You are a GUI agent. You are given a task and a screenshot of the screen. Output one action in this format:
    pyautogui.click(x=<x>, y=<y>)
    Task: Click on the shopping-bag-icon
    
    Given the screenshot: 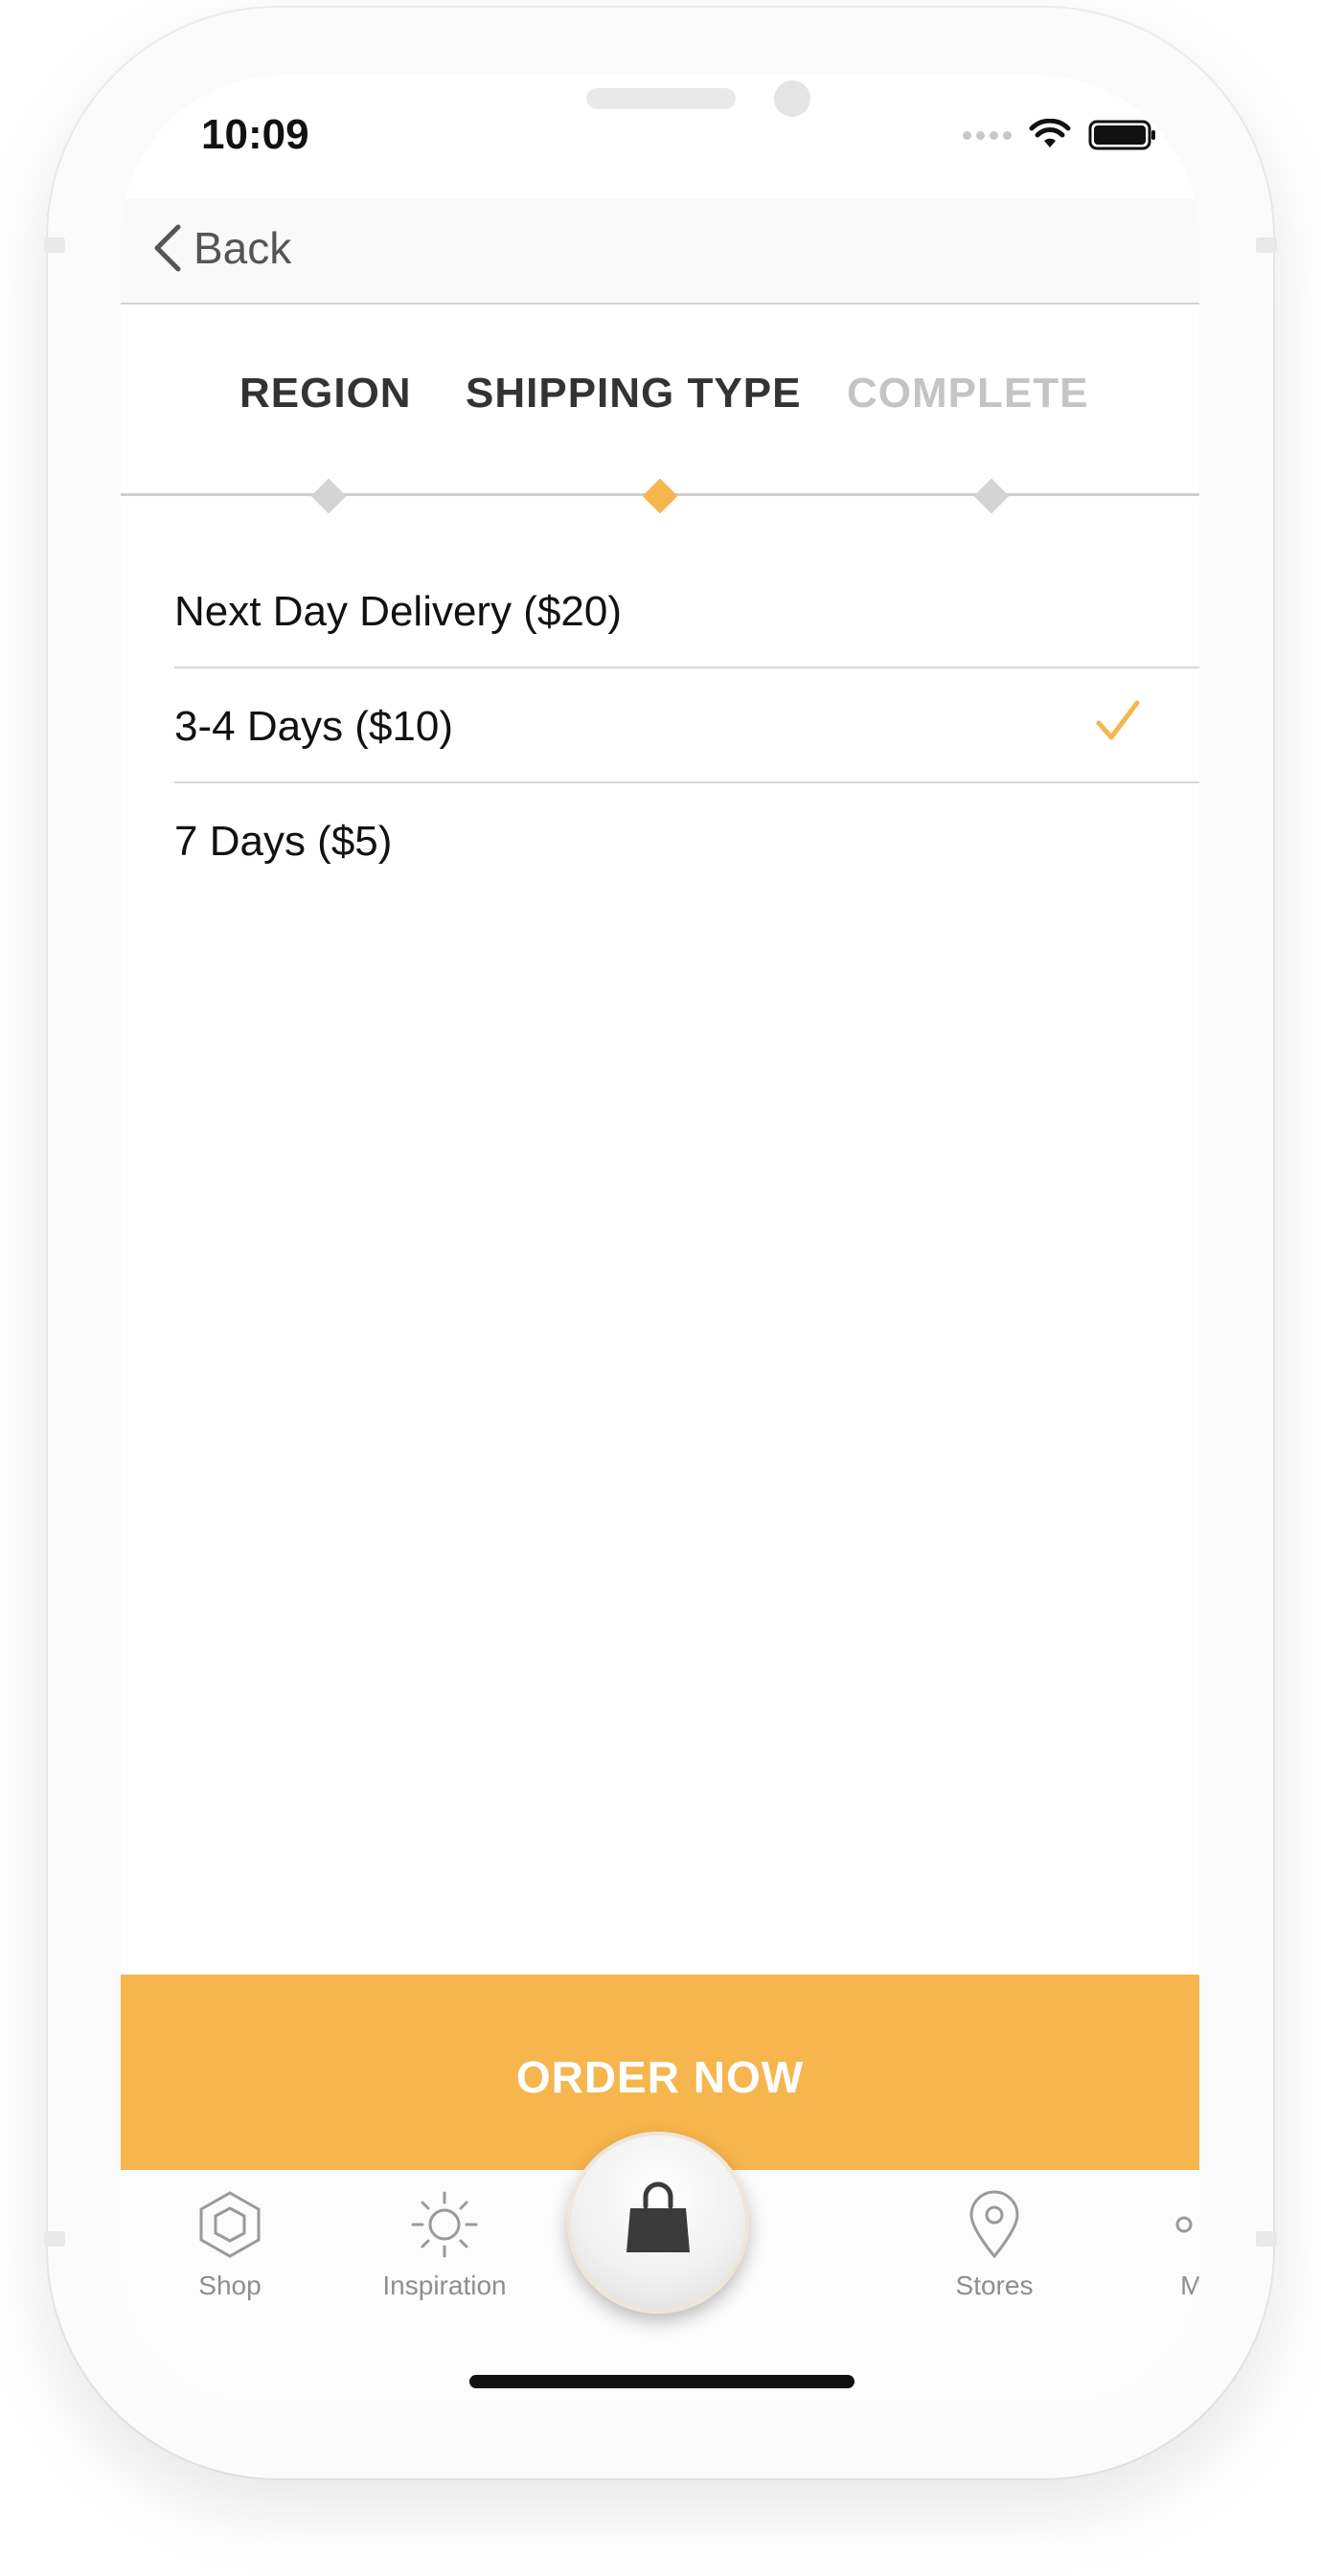 What is the action you would take?
    pyautogui.click(x=658, y=2216)
    